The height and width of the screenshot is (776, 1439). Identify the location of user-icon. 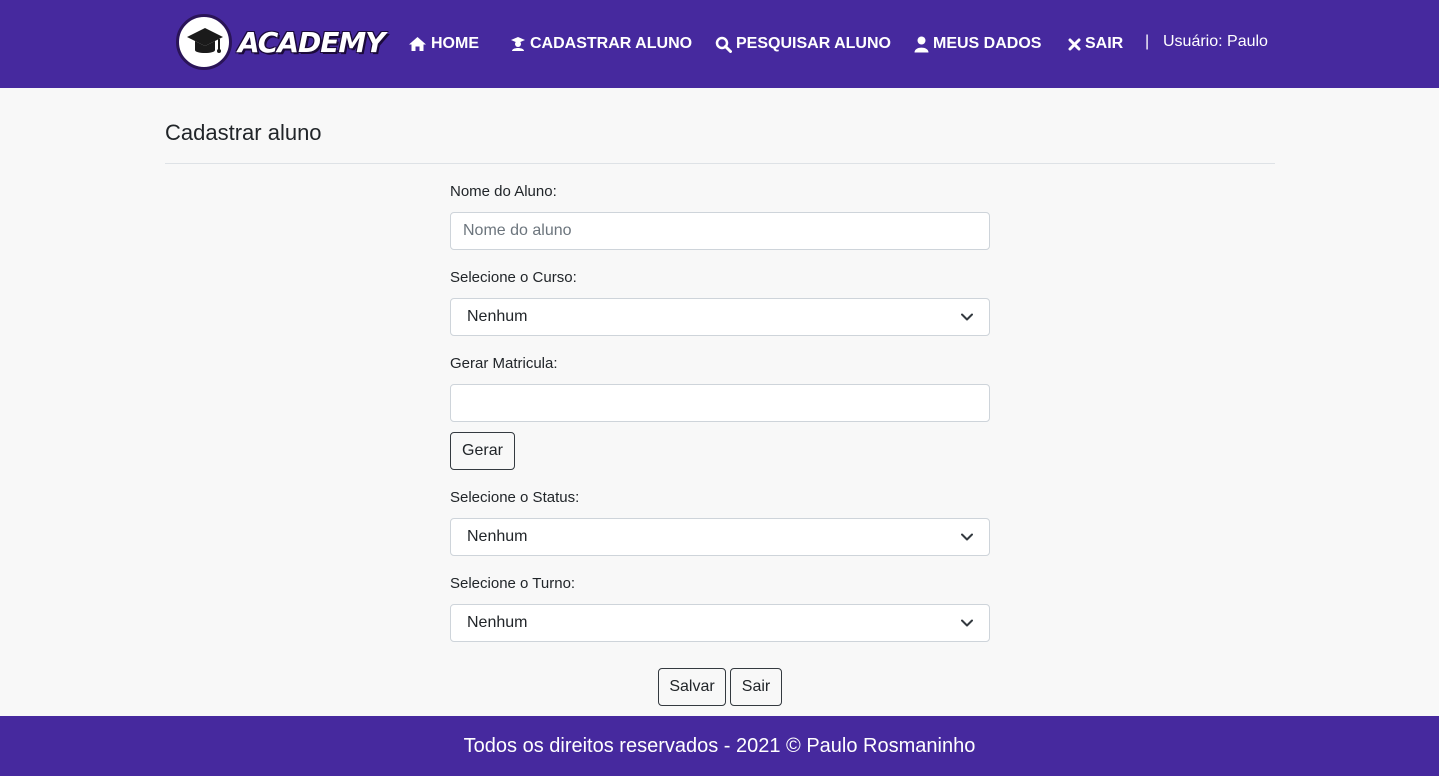
(921, 44).